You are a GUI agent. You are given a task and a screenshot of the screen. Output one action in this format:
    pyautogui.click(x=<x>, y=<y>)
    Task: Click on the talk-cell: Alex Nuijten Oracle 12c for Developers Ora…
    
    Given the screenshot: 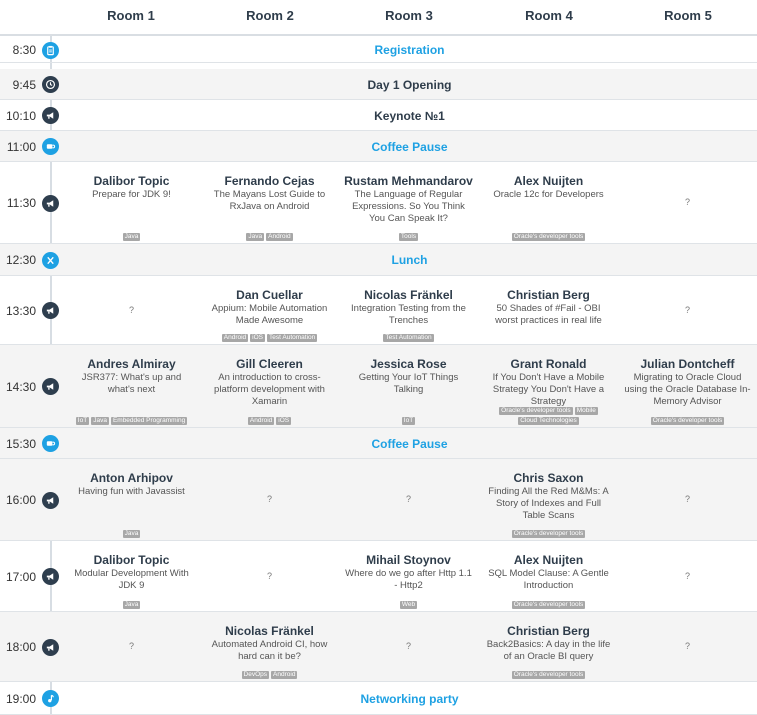 What is the action you would take?
    pyautogui.click(x=548, y=203)
    